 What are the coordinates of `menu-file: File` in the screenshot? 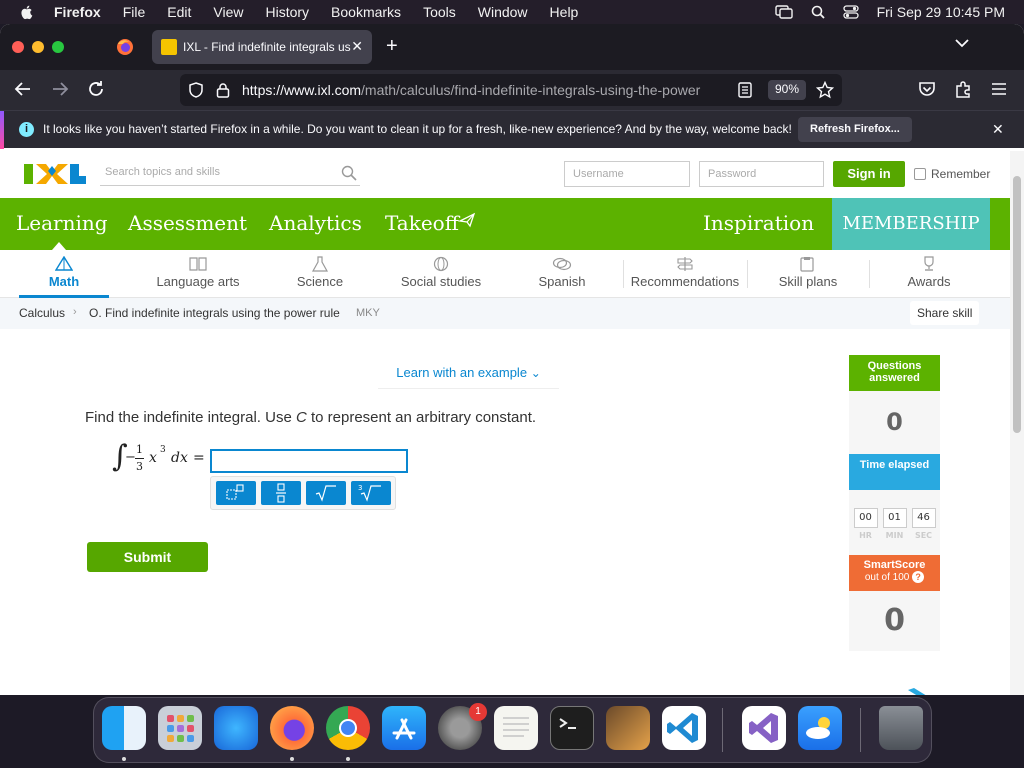 It's located at (134, 12).